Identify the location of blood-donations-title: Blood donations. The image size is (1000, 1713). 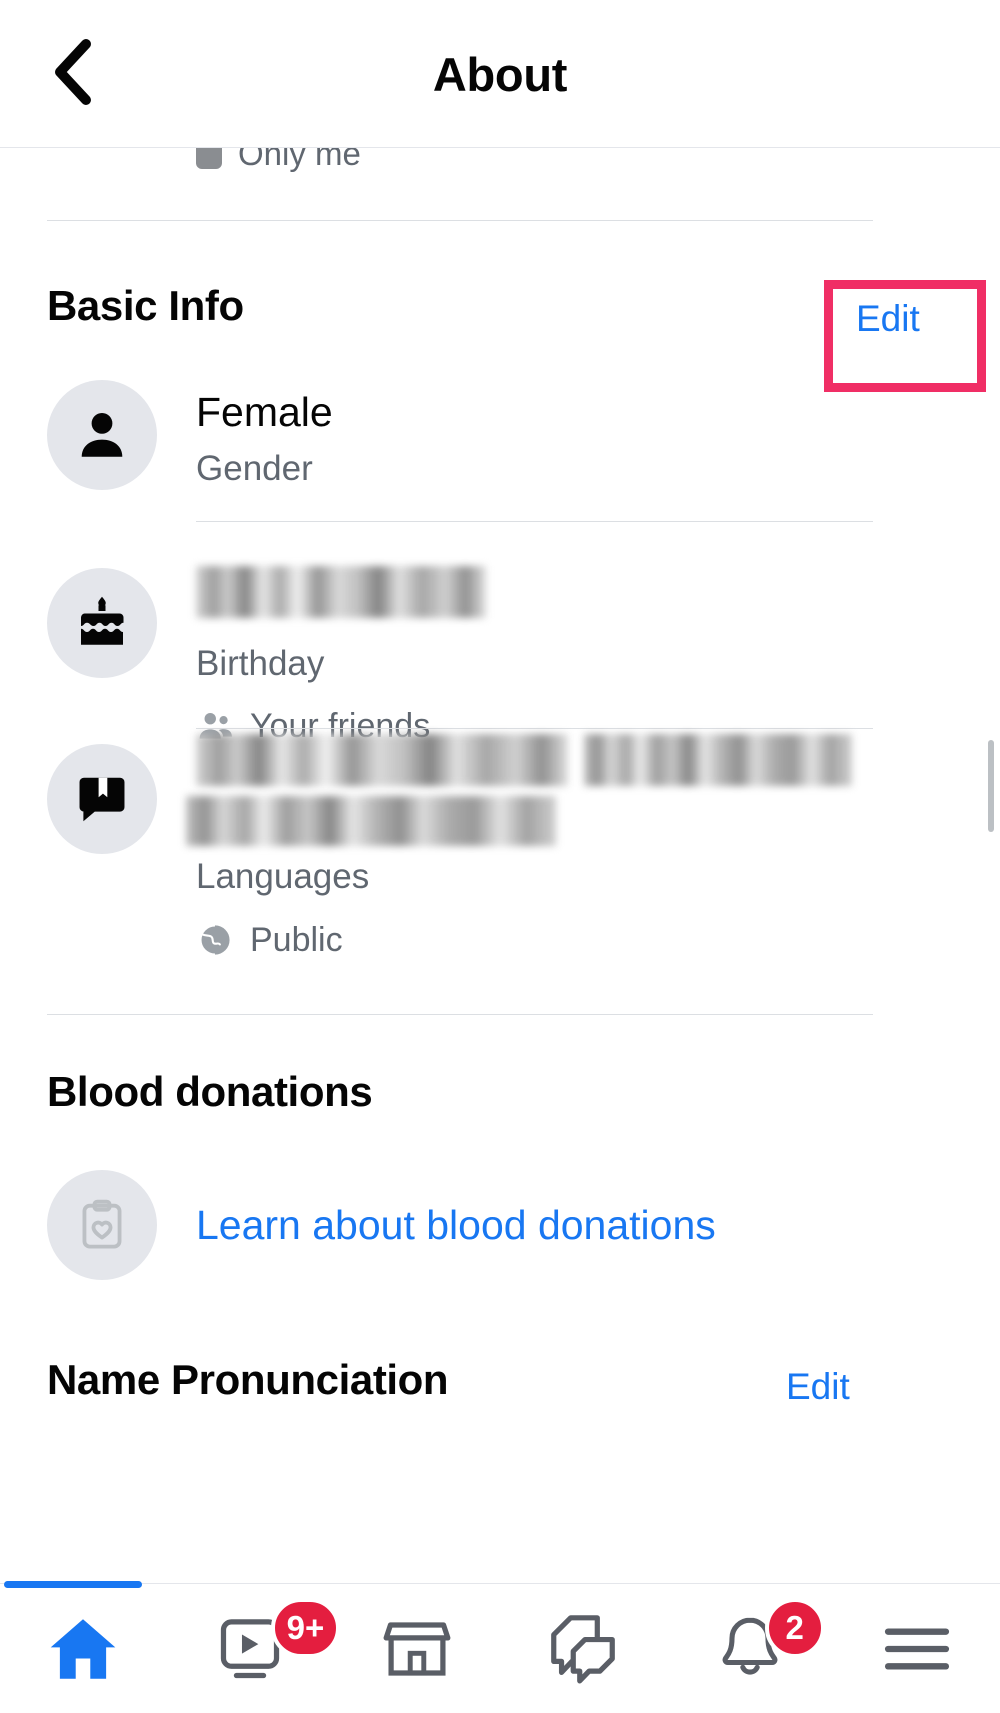
(210, 1091).